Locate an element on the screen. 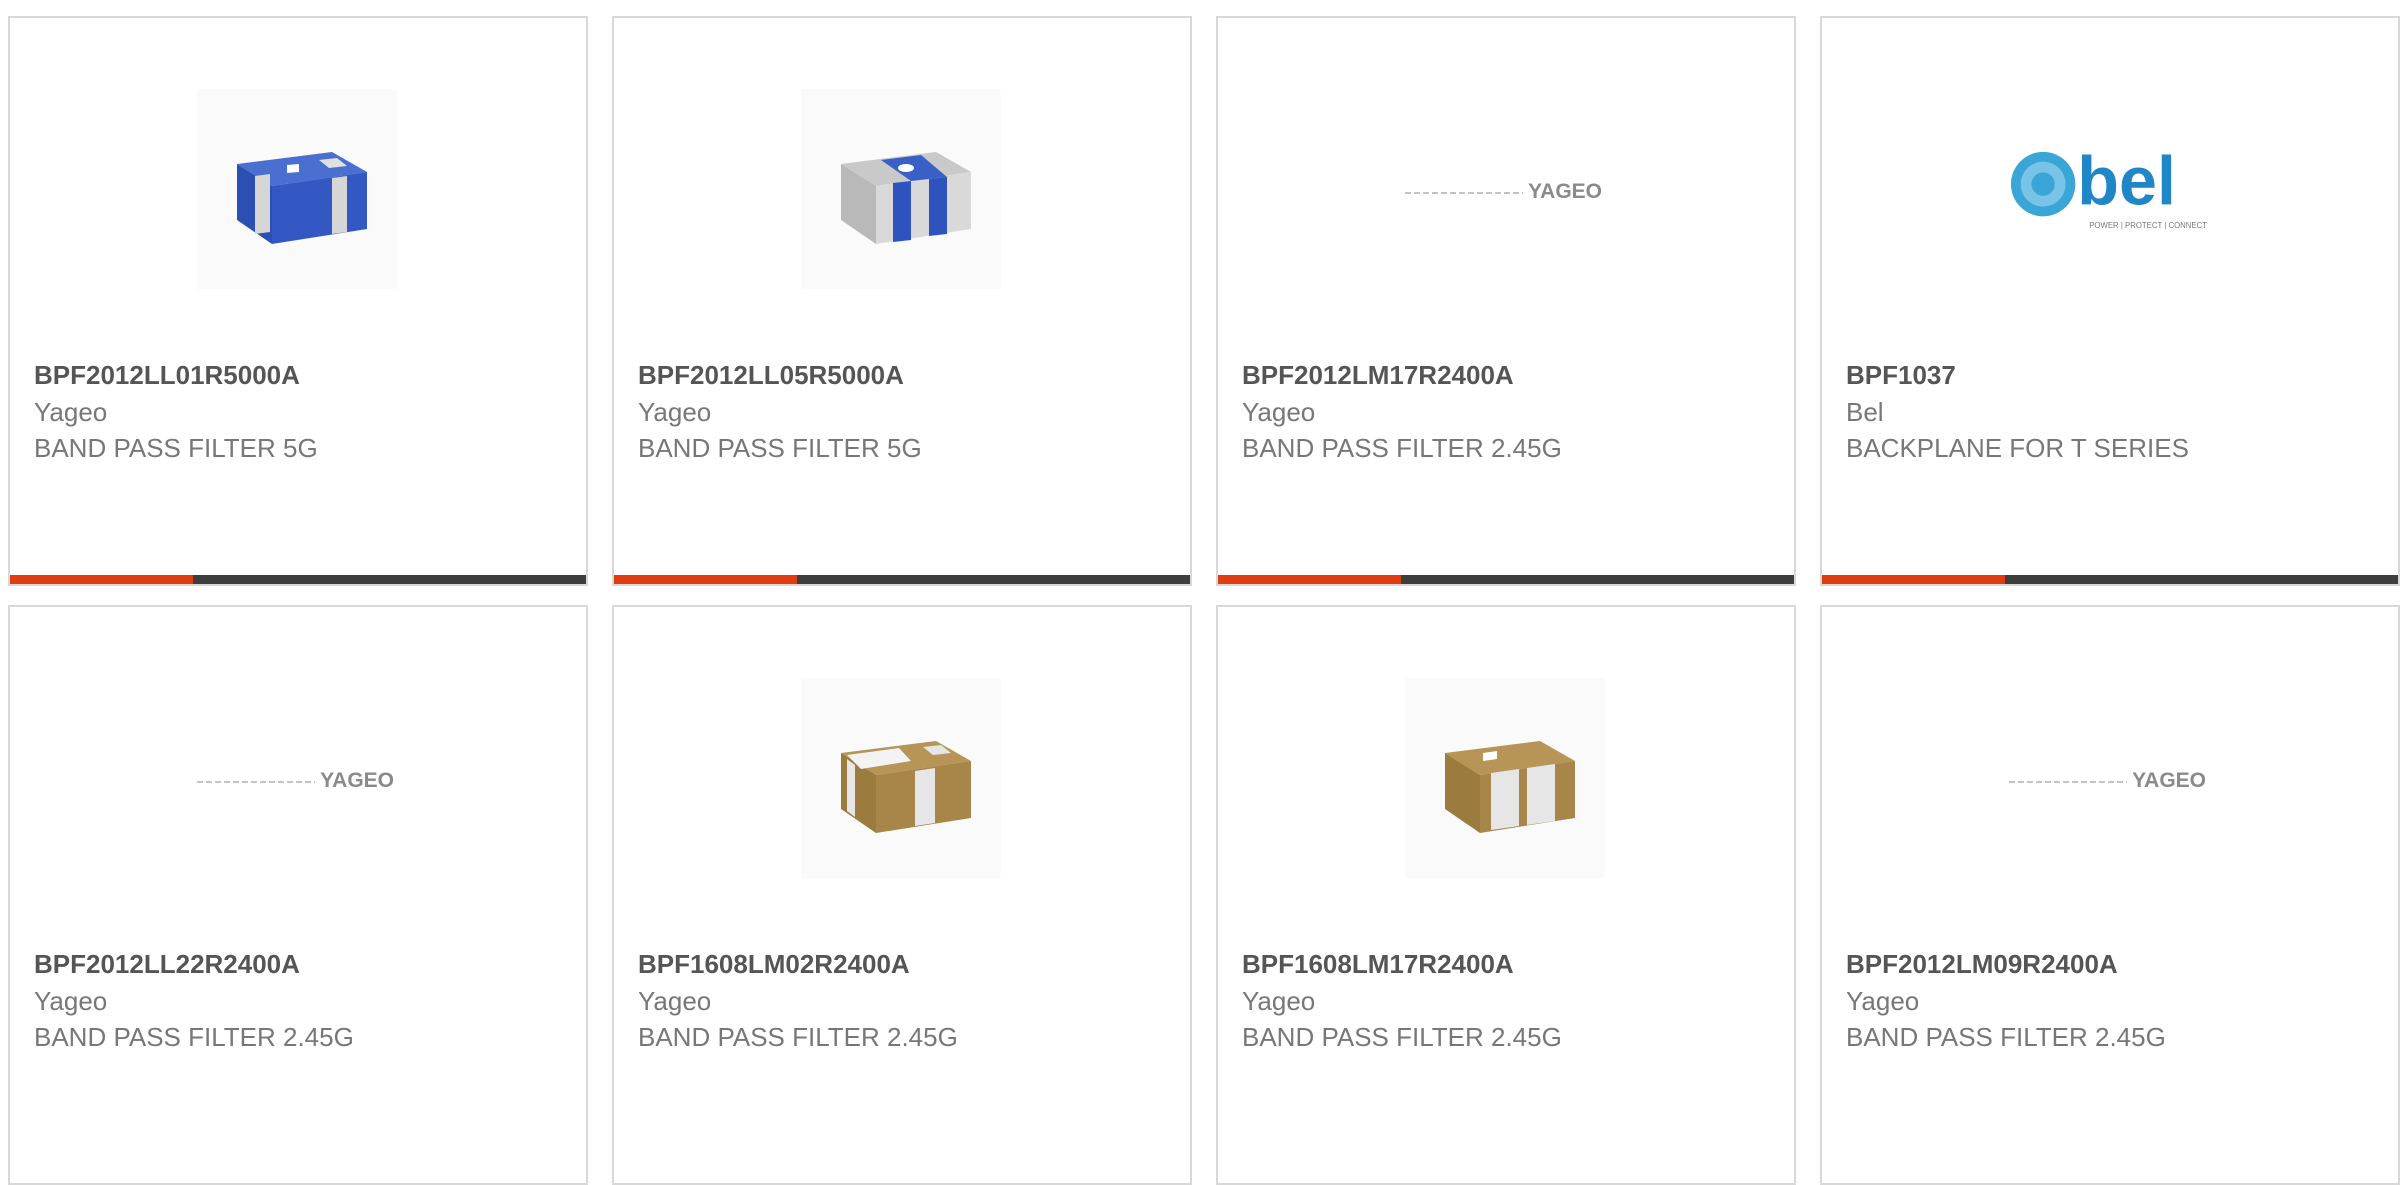 This screenshot has height=1185, width=2400. manufacturer-name: Bel is located at coordinates (1865, 412).